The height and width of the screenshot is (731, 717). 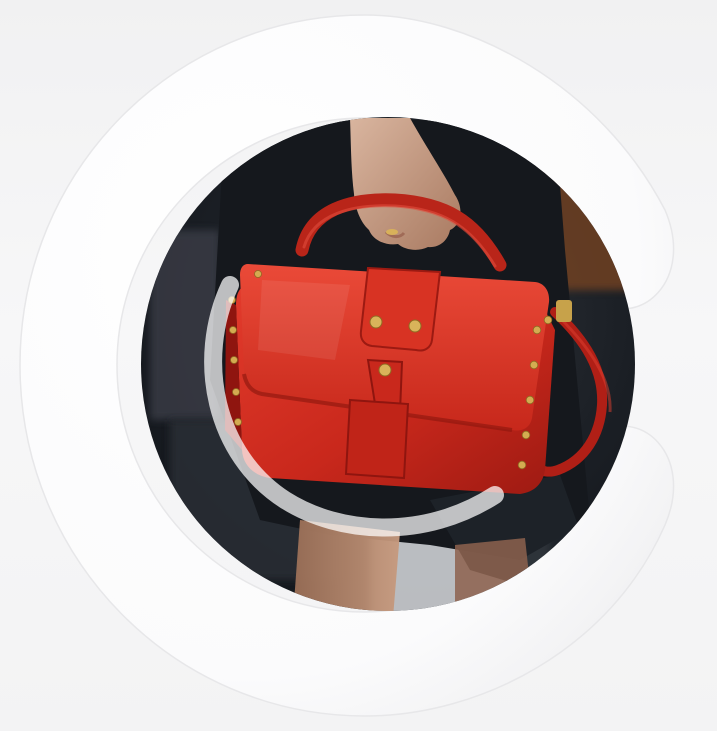 What do you see at coordinates (400, 309) in the screenshot?
I see `flap-strap` at bounding box center [400, 309].